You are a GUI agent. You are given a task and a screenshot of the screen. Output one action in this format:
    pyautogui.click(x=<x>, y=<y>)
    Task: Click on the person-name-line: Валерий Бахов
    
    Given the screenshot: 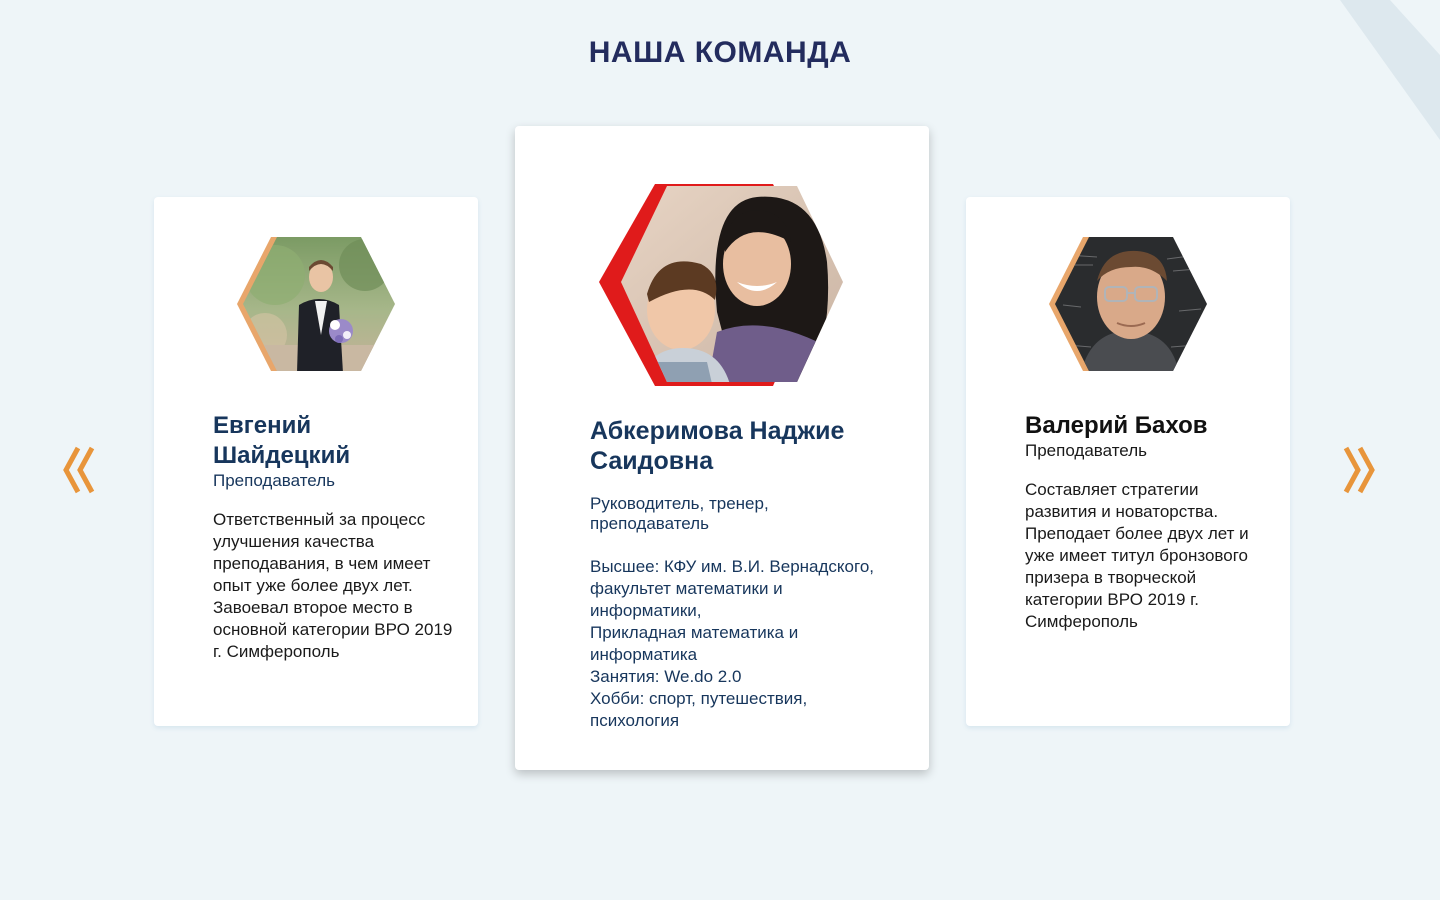 What is the action you would take?
    pyautogui.click(x=1116, y=425)
    